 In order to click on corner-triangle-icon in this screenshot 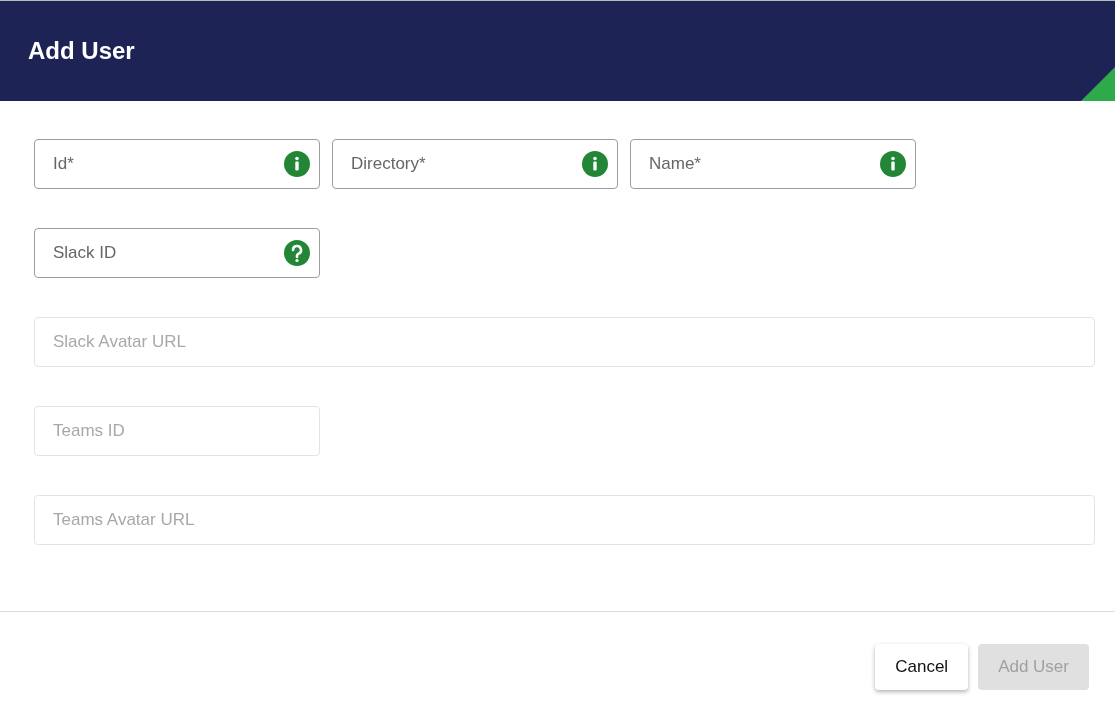, I will do `click(1098, 84)`.